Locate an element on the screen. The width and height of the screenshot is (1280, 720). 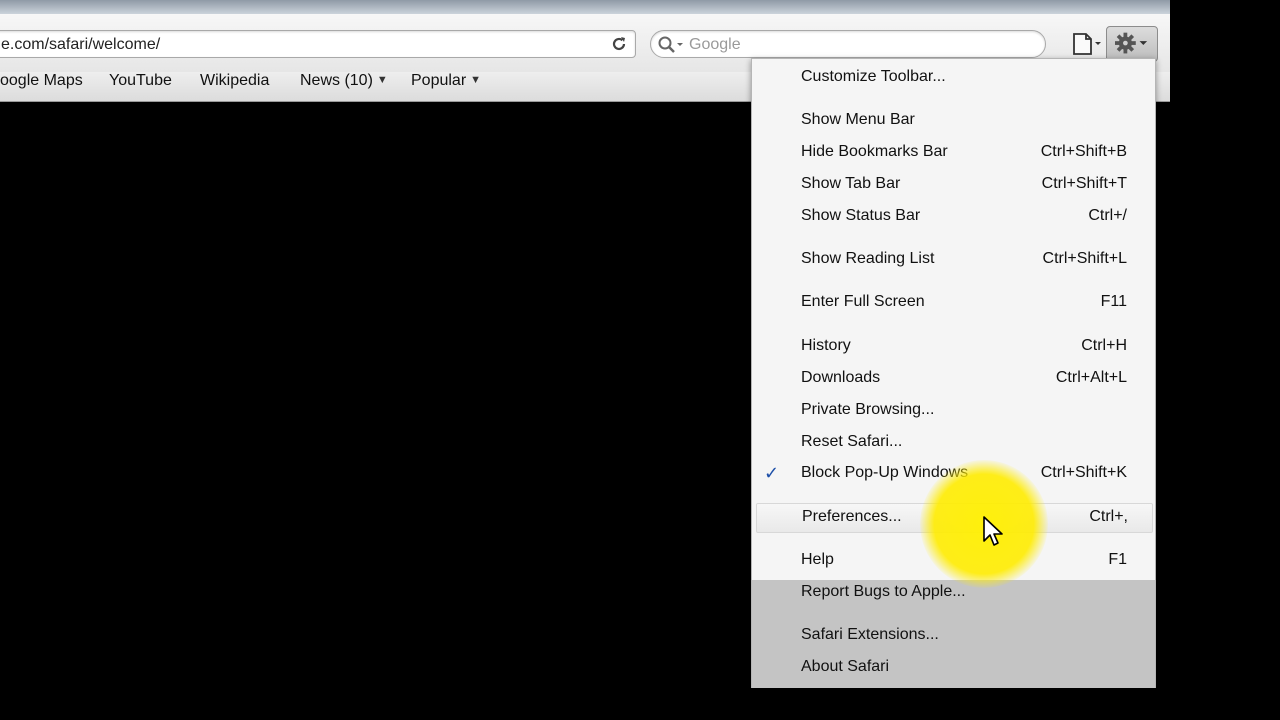
menu-item-shortcut: Ctrl+/ is located at coordinates (1107, 215).